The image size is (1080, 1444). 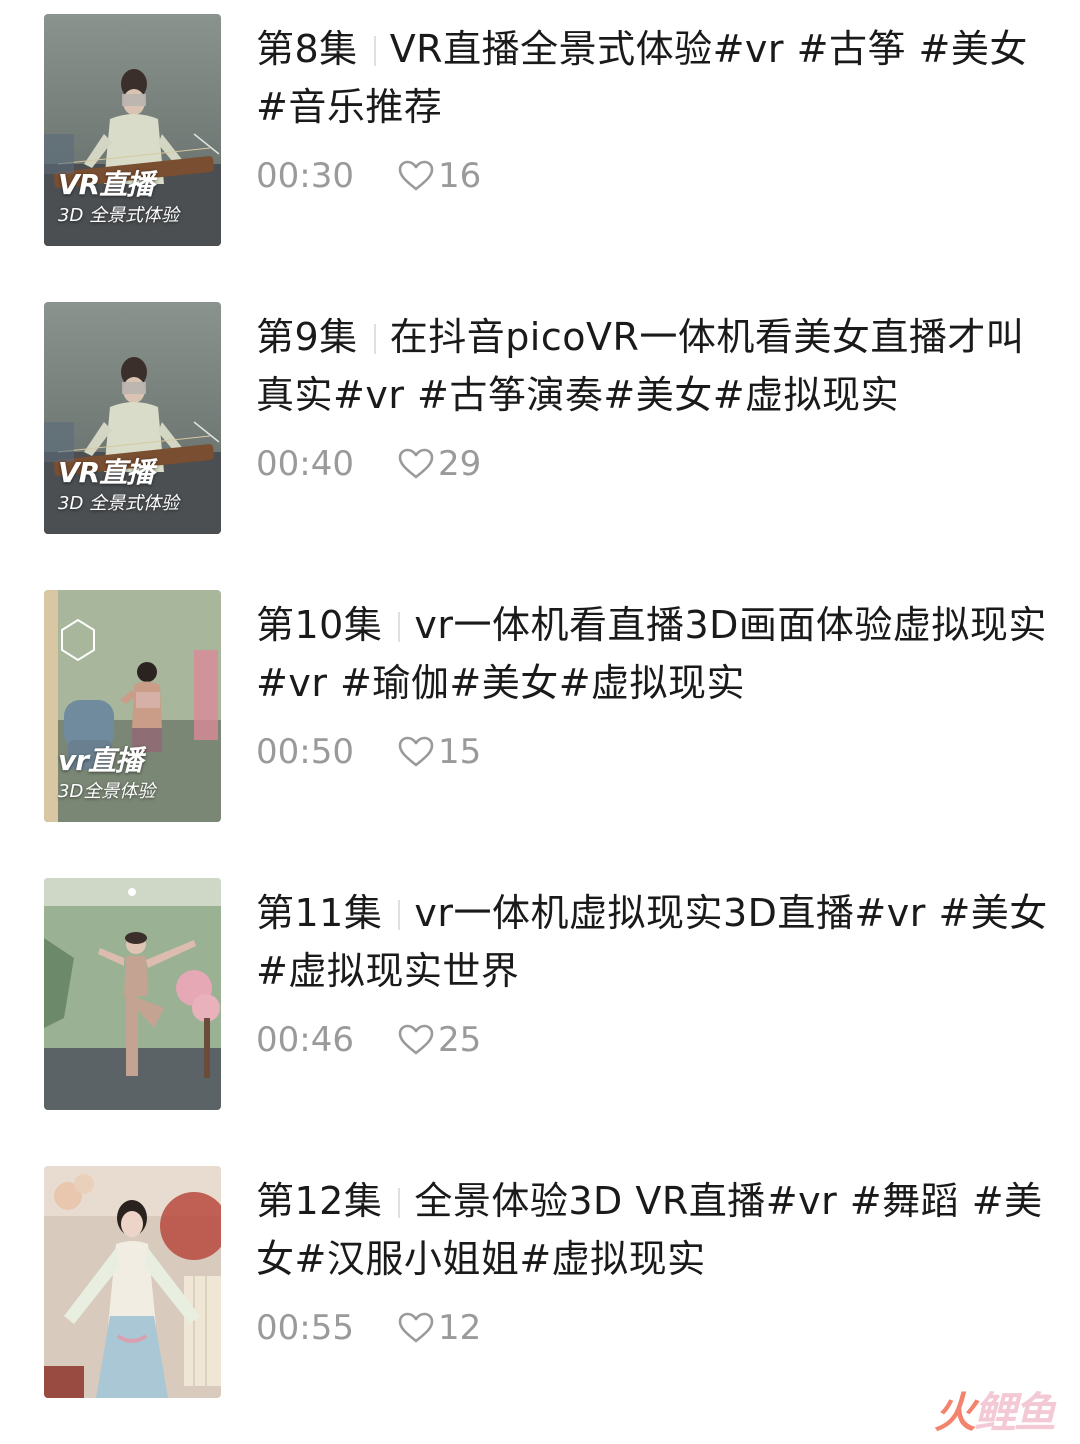 I want to click on episode-title-block: 第11集 vr一体机虚拟现实3D直播#vr #美女#虚拟现实世界, so click(x=656, y=942).